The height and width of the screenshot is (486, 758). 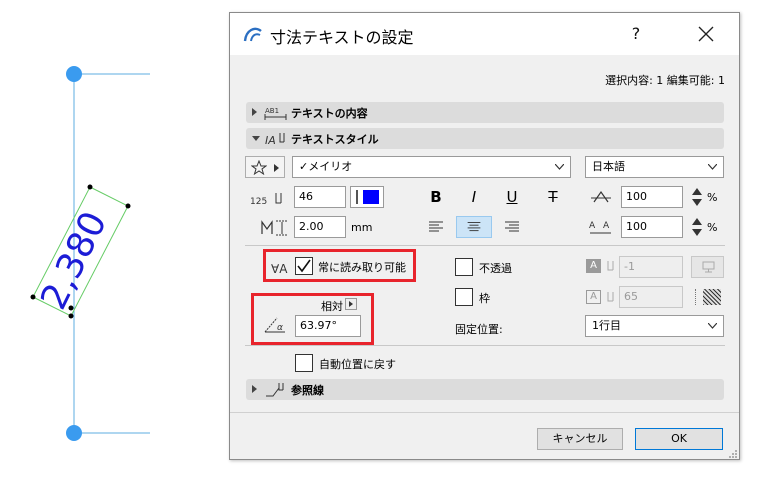 What do you see at coordinates (74, 433) in the screenshot?
I see `dimension-point-bottom` at bounding box center [74, 433].